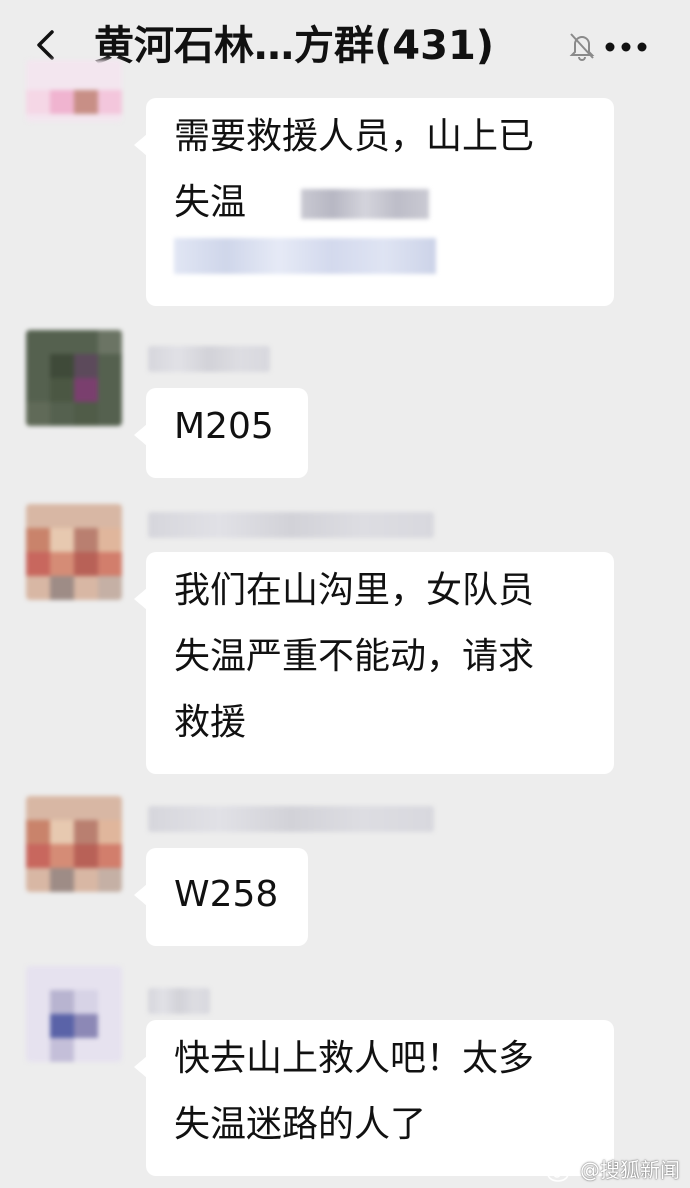 The image size is (690, 1188). What do you see at coordinates (294, 46) in the screenshot?
I see `group-title: 黄河石林…方群(431)` at bounding box center [294, 46].